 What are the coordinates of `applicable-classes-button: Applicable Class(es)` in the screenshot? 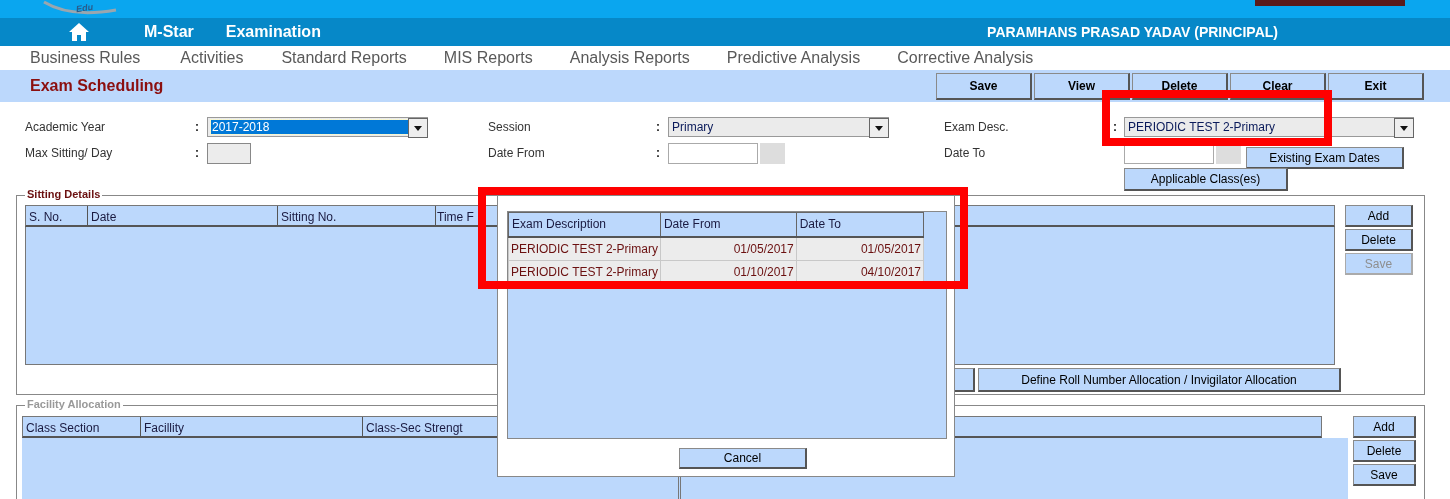 It's located at (1206, 179).